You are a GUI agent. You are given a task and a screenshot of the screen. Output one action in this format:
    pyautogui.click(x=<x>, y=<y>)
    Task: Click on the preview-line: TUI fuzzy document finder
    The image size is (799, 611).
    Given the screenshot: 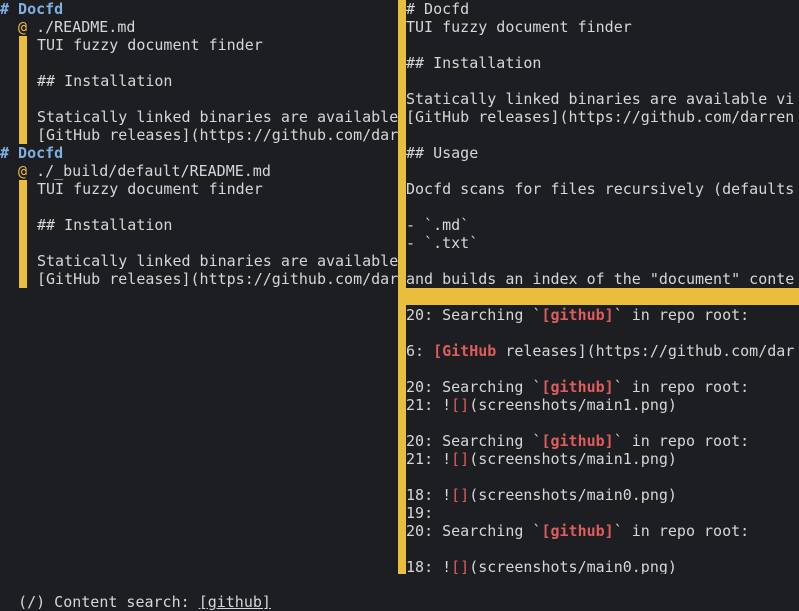 What is the action you would take?
    pyautogui.click(x=519, y=27)
    